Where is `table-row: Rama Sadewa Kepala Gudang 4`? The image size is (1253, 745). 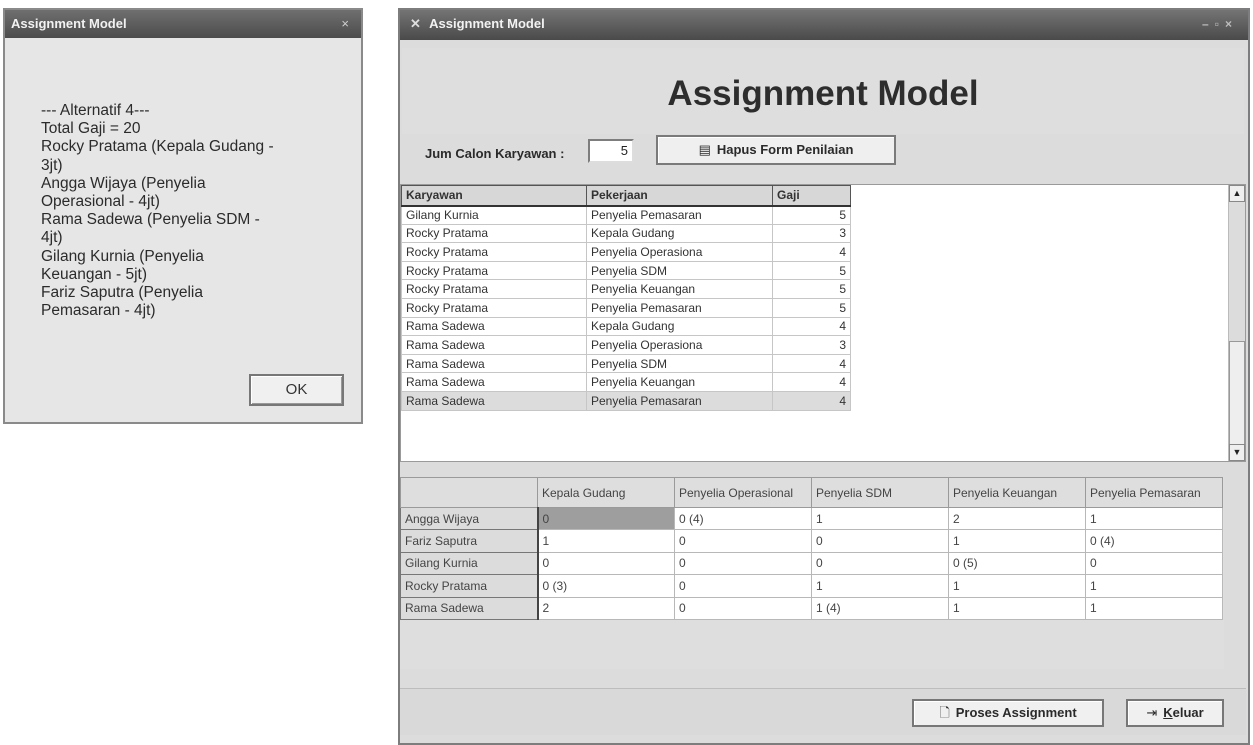 table-row: Rama Sadewa Kepala Gudang 4 is located at coordinates (626, 326).